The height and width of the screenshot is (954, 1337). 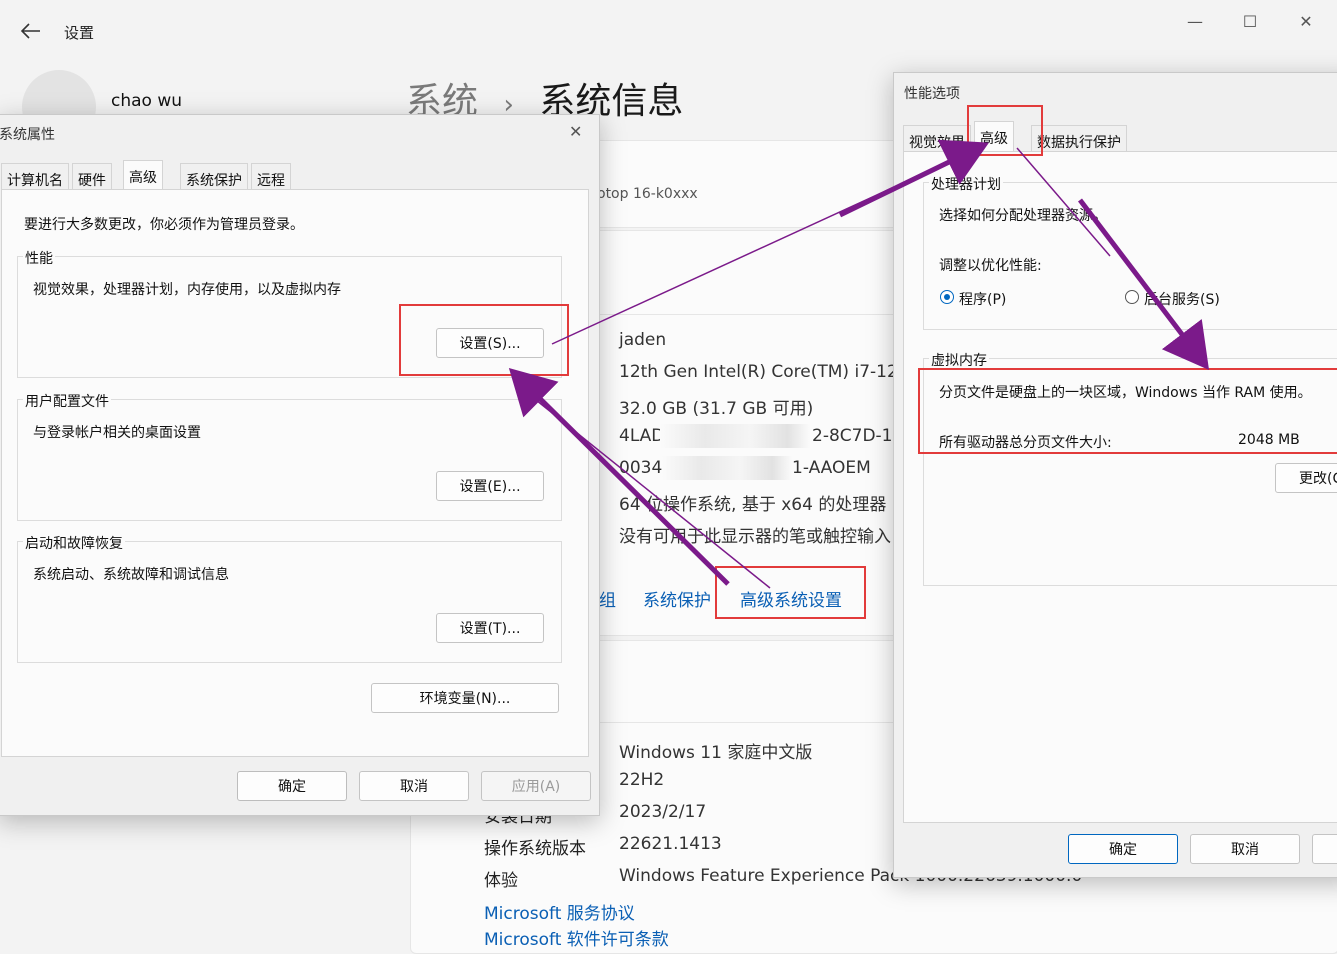 I want to click on device-name-value: jaden, so click(x=643, y=340).